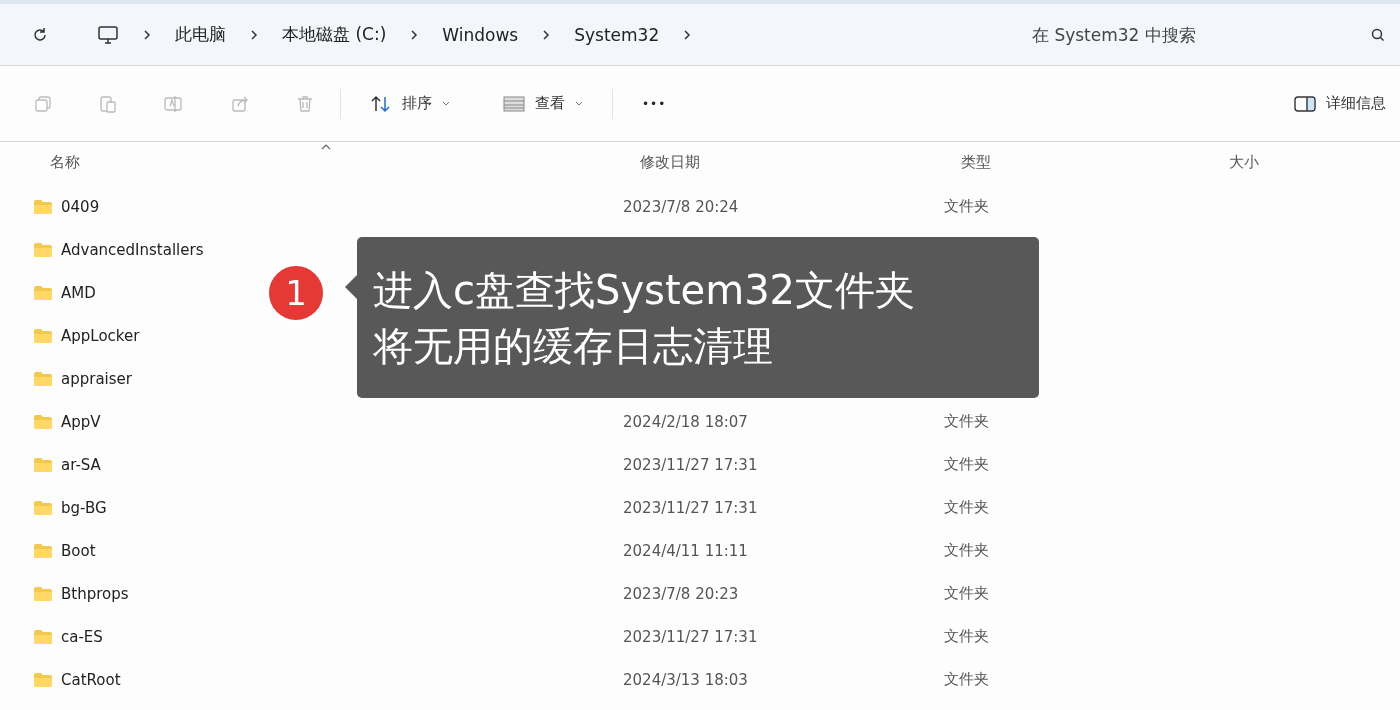 The height and width of the screenshot is (710, 1400). I want to click on breadcrumb-item: 本地磁盘 (C:), so click(334, 34).